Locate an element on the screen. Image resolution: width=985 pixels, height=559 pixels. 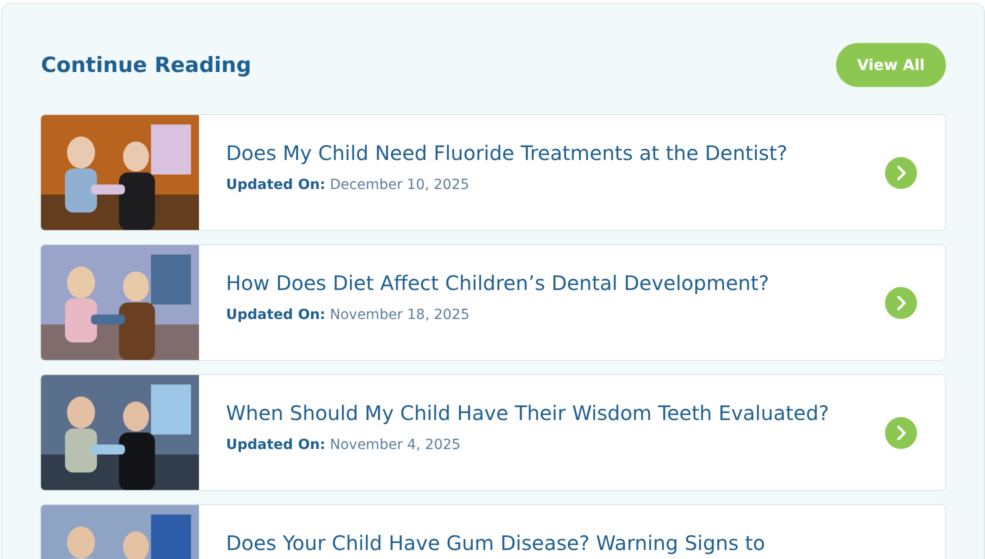
article-title: Does Your Child Have Gum Disease? Warning Signs to is located at coordinates (585, 543).